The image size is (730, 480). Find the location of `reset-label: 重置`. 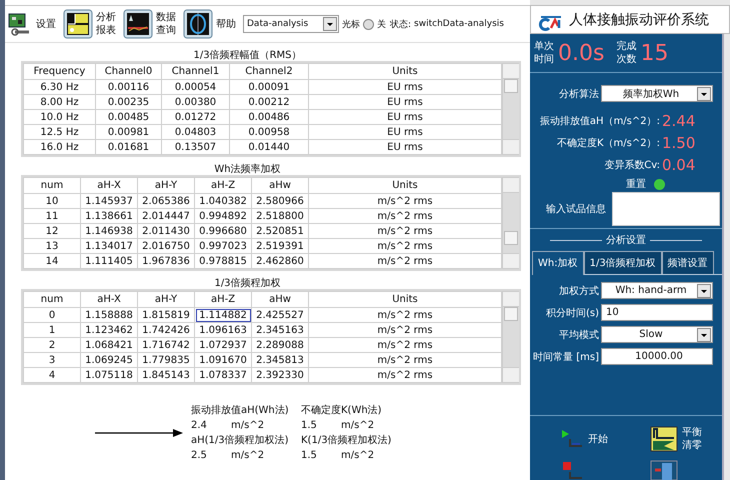

reset-label: 重置 is located at coordinates (636, 184).